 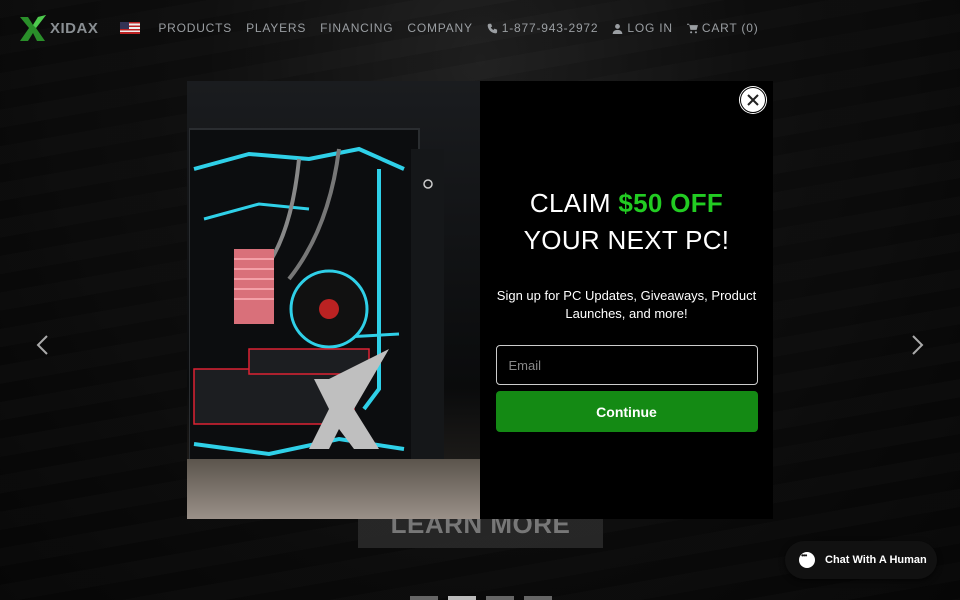 I want to click on nav-login: LOG IN, so click(x=642, y=28).